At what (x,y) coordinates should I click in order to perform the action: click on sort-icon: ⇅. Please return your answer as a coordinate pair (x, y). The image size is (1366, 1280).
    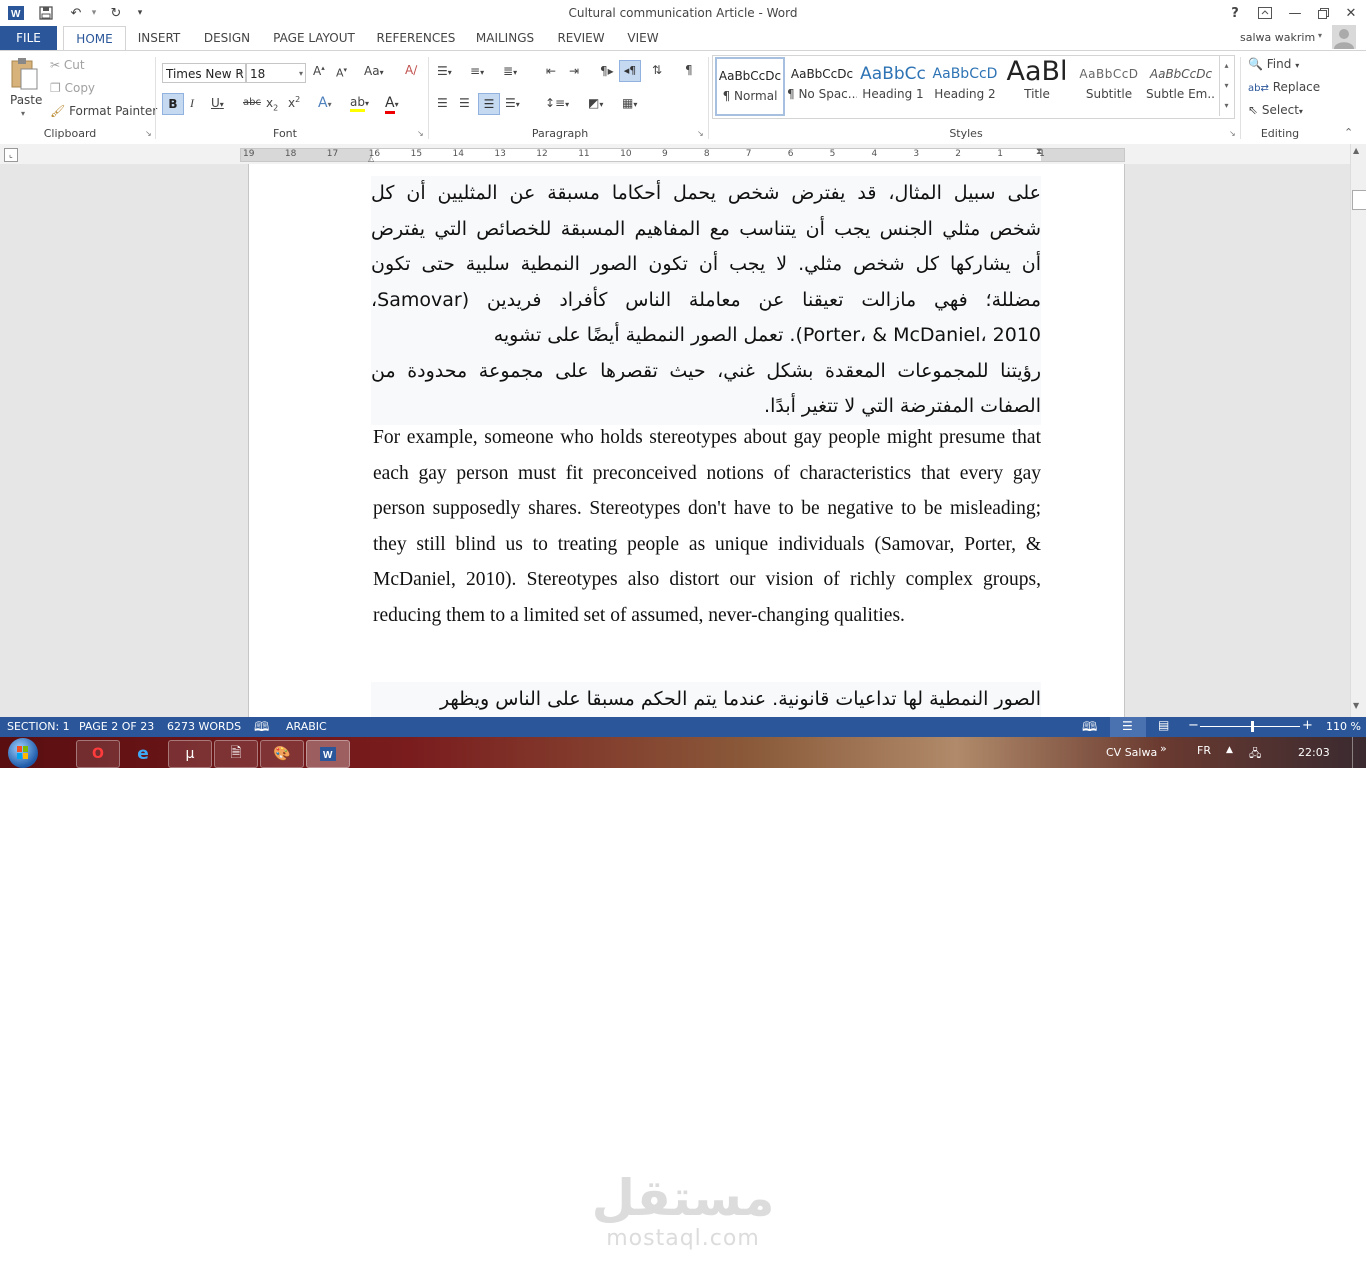
    Looking at the image, I should click on (657, 70).